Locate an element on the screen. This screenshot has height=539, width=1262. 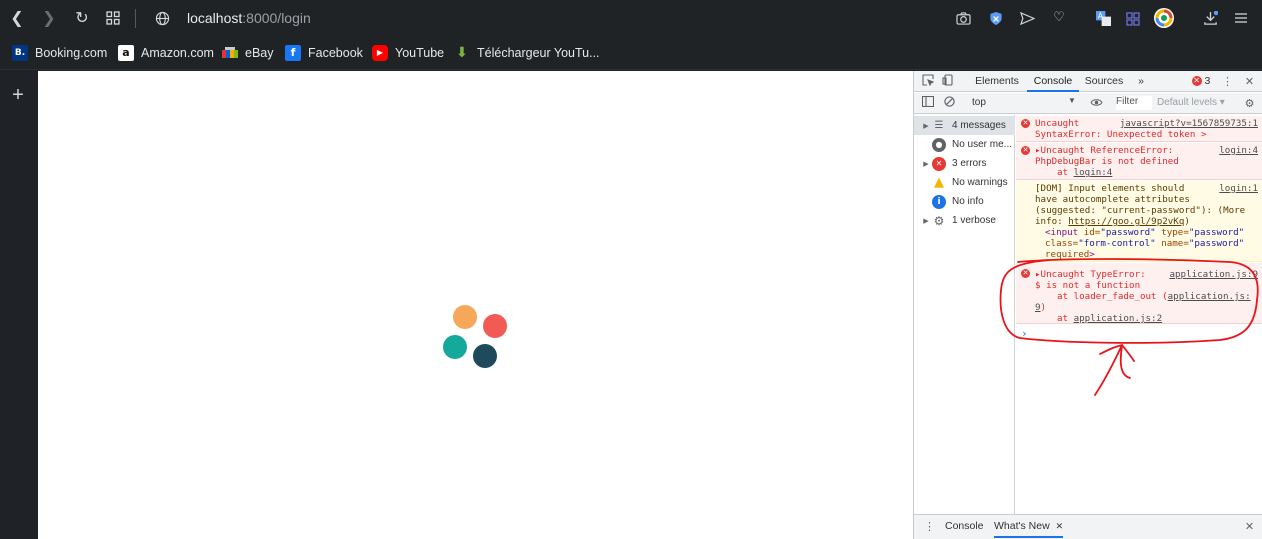
tab-console: Console is located at coordinates (1053, 81).